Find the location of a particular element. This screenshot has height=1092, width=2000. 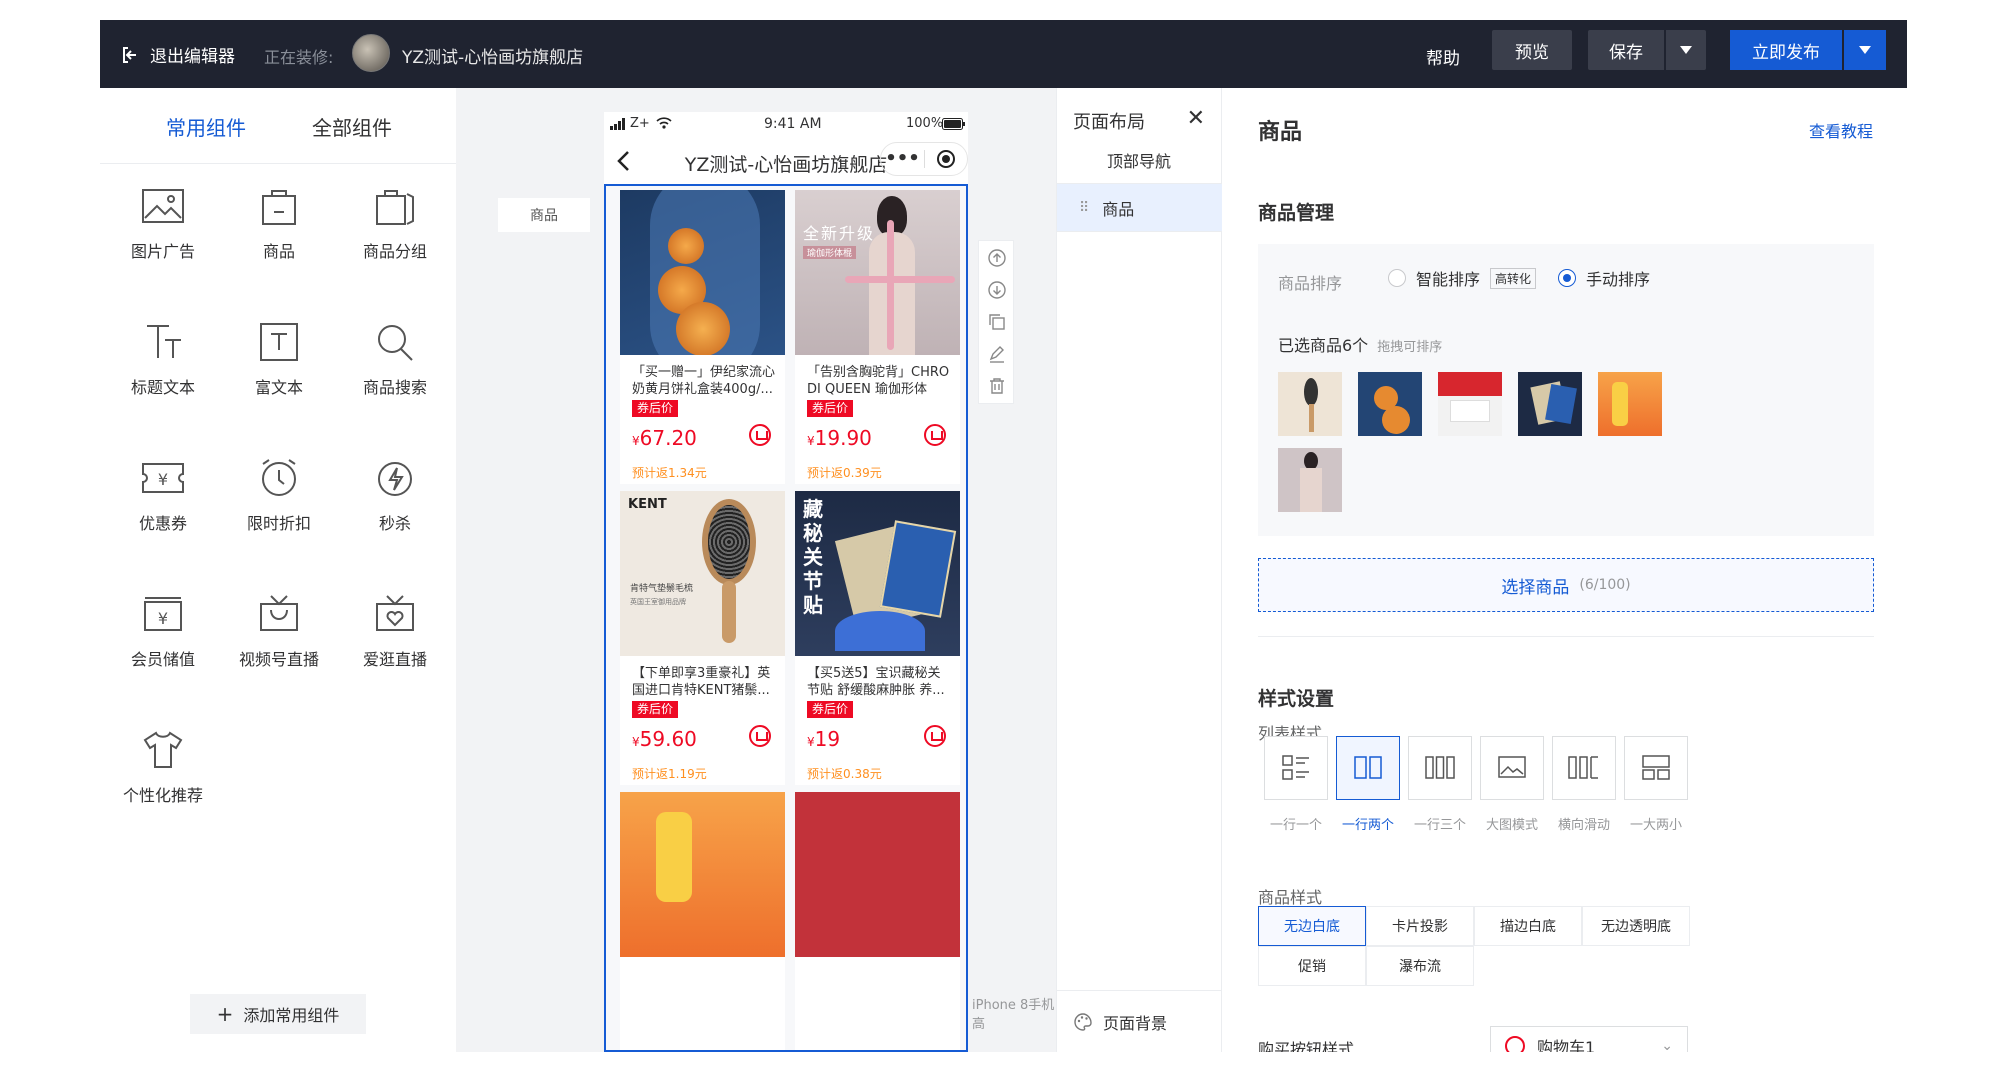

edit-icon is located at coordinates (997, 354).